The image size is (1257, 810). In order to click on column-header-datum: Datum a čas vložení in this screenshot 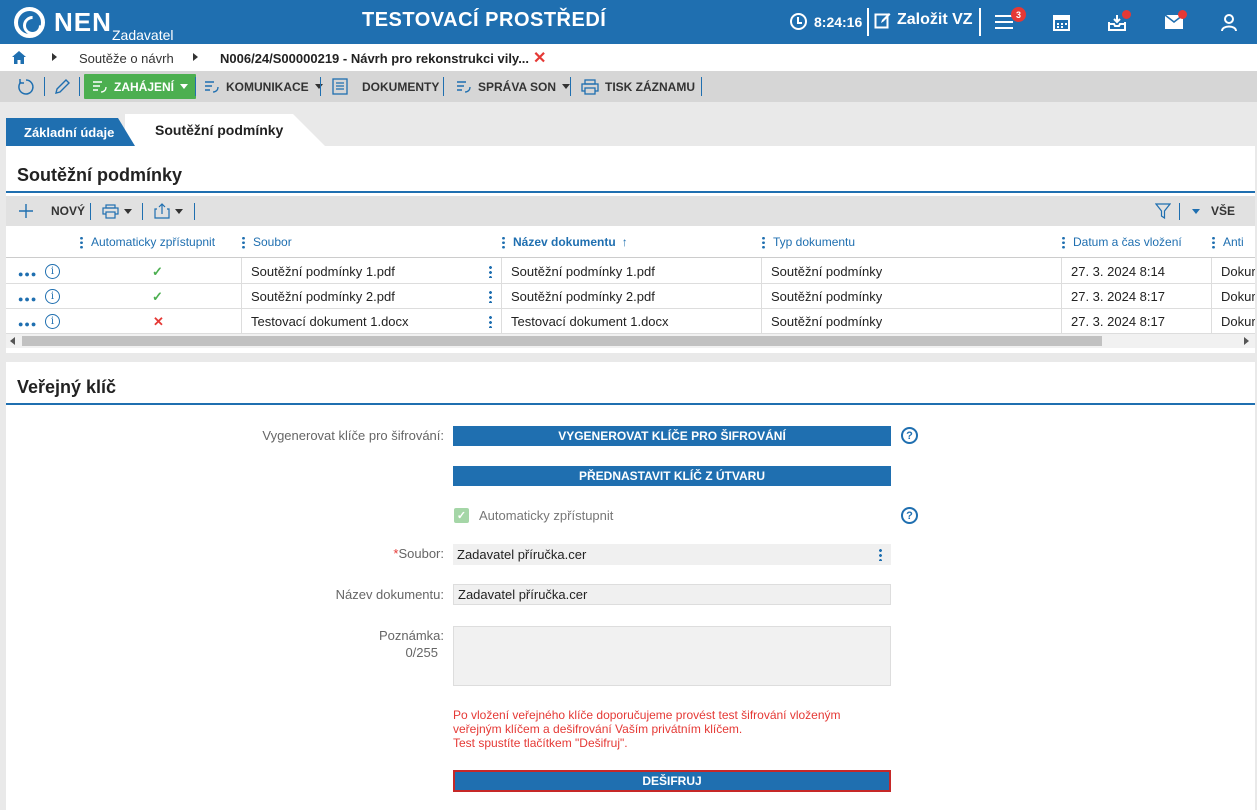, I will do `click(1122, 242)`.